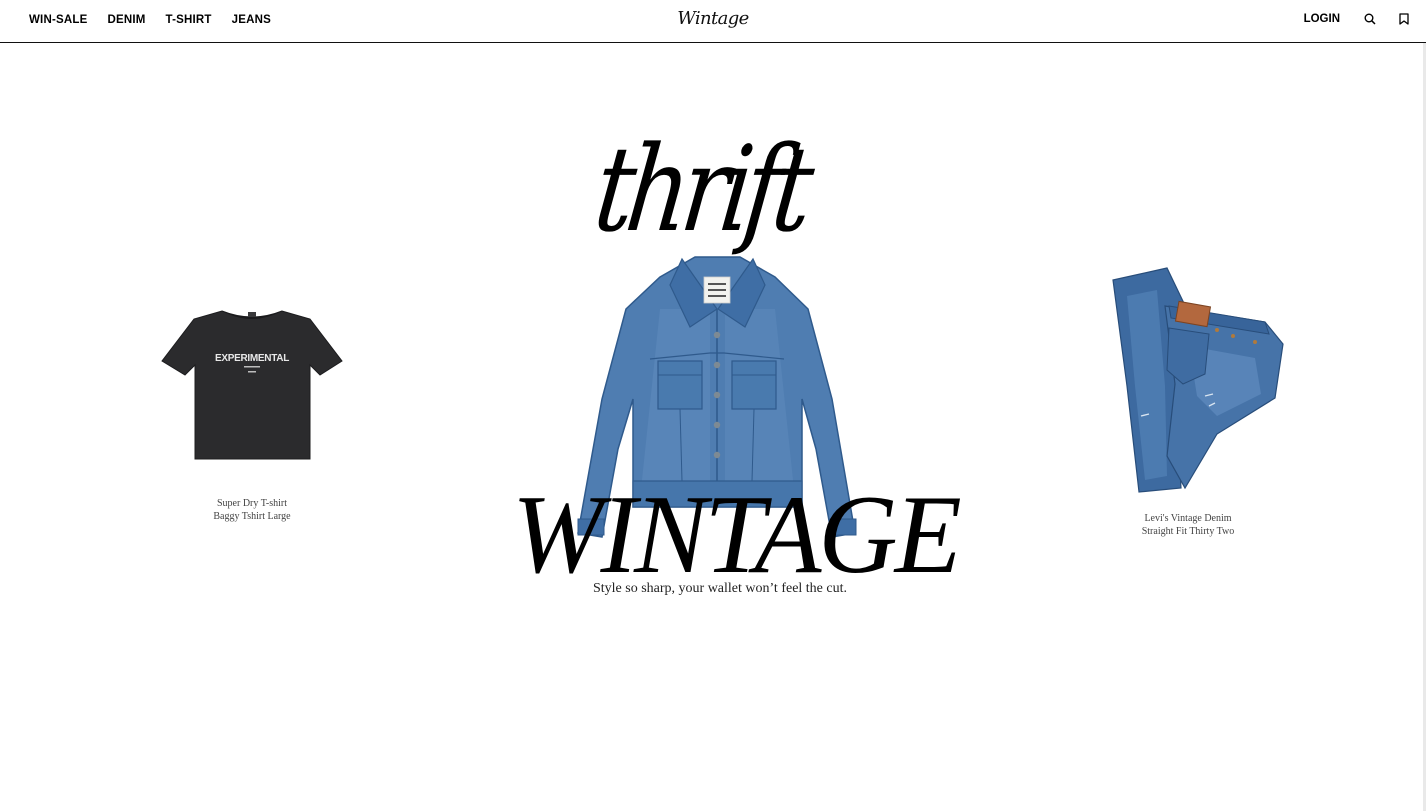  I want to click on nav-link-t-shirt: T-SHIRT, so click(189, 20).